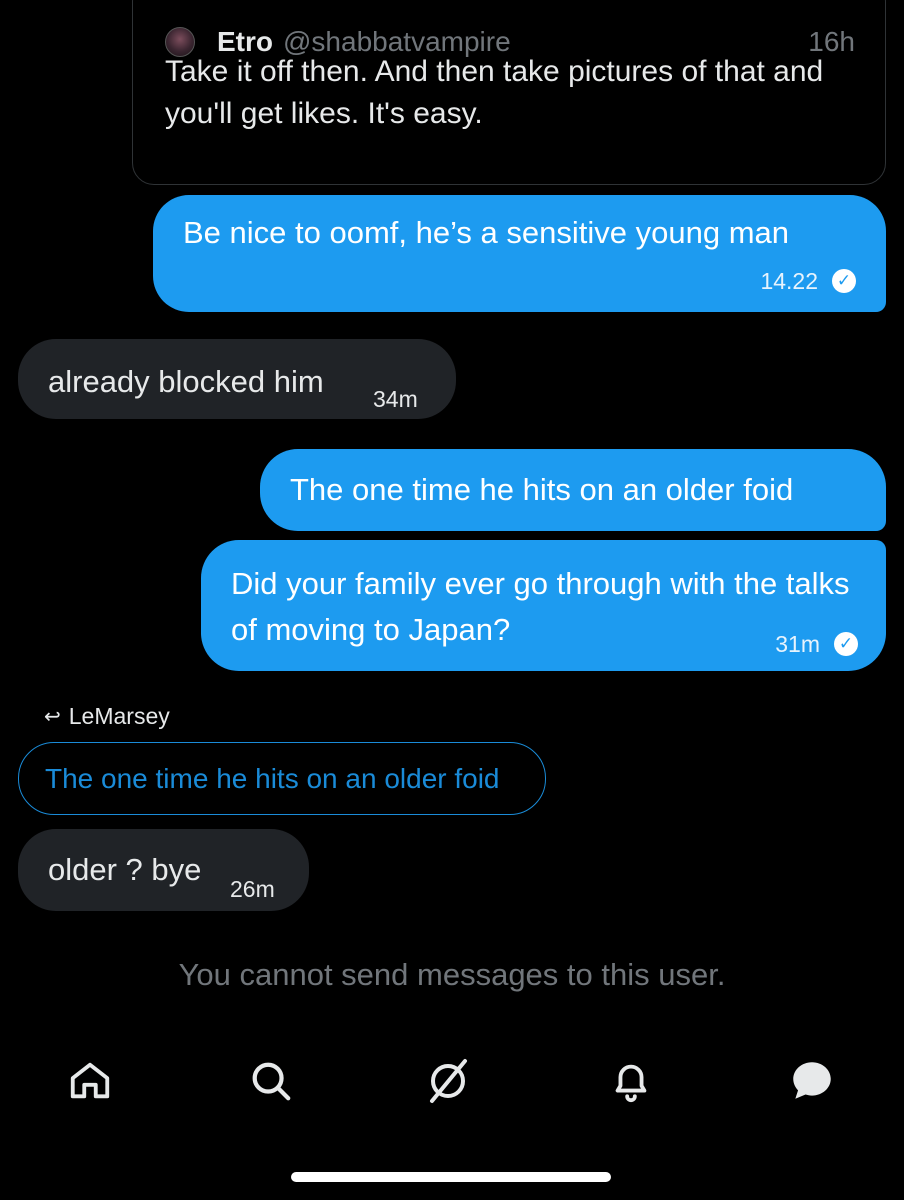  What do you see at coordinates (271, 1081) in the screenshot?
I see `search-icon` at bounding box center [271, 1081].